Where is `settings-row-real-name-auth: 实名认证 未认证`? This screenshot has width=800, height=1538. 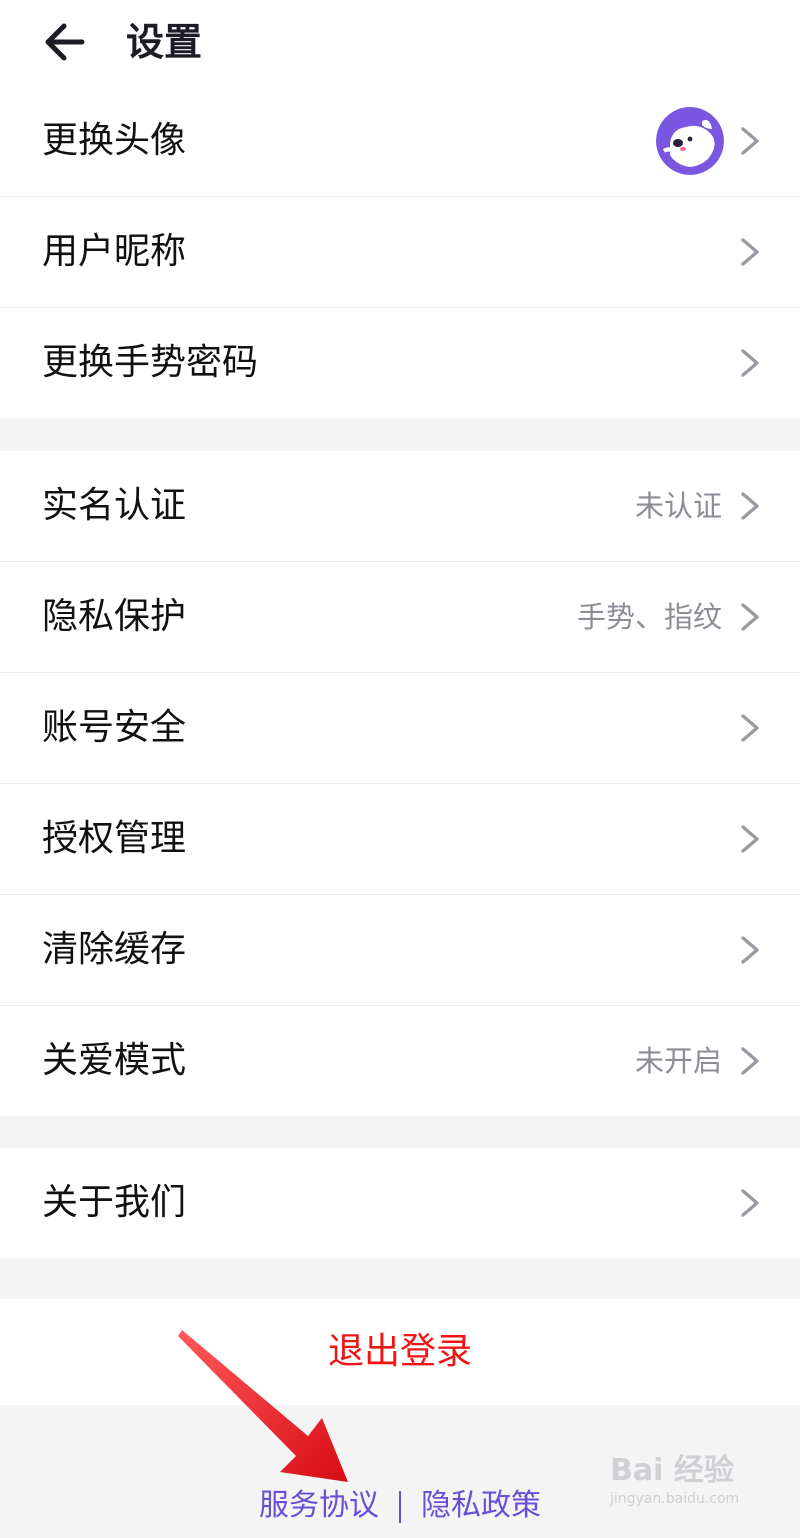
settings-row-real-name-auth: 实名认证 未认证 is located at coordinates (400, 506).